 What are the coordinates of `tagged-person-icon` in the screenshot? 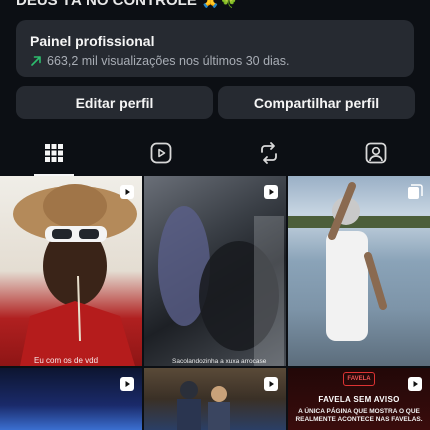 It's located at (376, 153).